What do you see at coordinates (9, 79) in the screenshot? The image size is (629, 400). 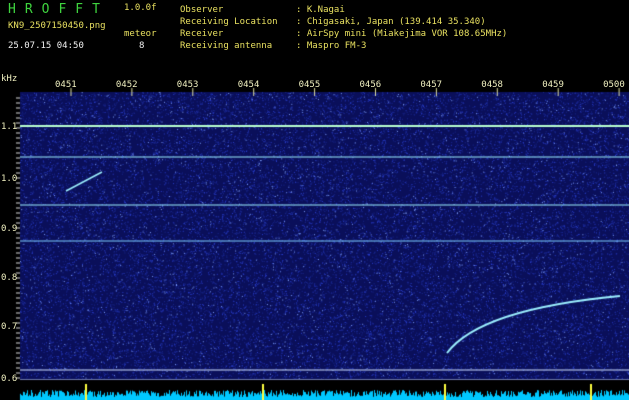 I see `y-axis-unit: kHz` at bounding box center [9, 79].